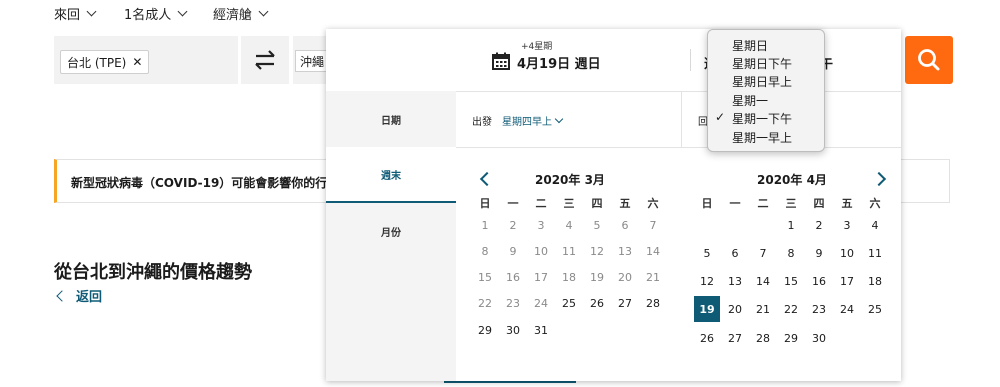 The height and width of the screenshot is (387, 1000). I want to click on dropdown-option: ✓ 星期一下午, so click(766, 118).